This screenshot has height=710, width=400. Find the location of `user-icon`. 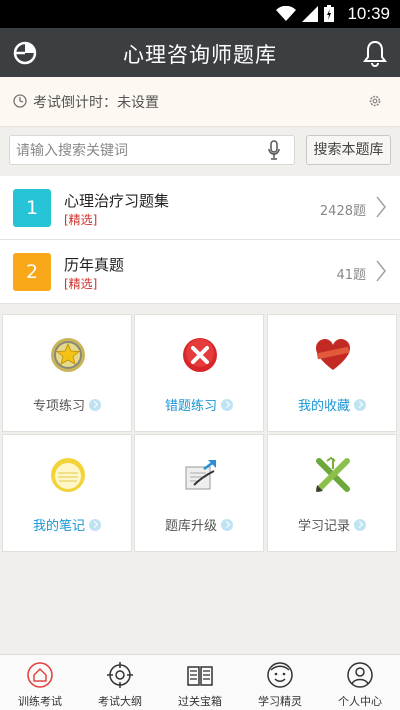

user-icon is located at coordinates (360, 675).